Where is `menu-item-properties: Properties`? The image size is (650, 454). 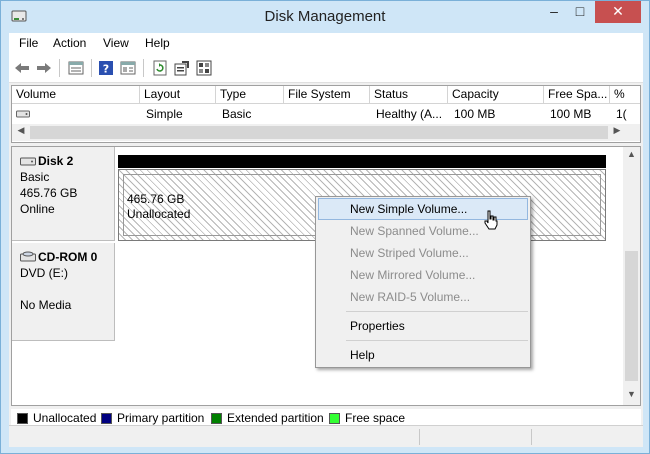 menu-item-properties: Properties is located at coordinates (423, 326).